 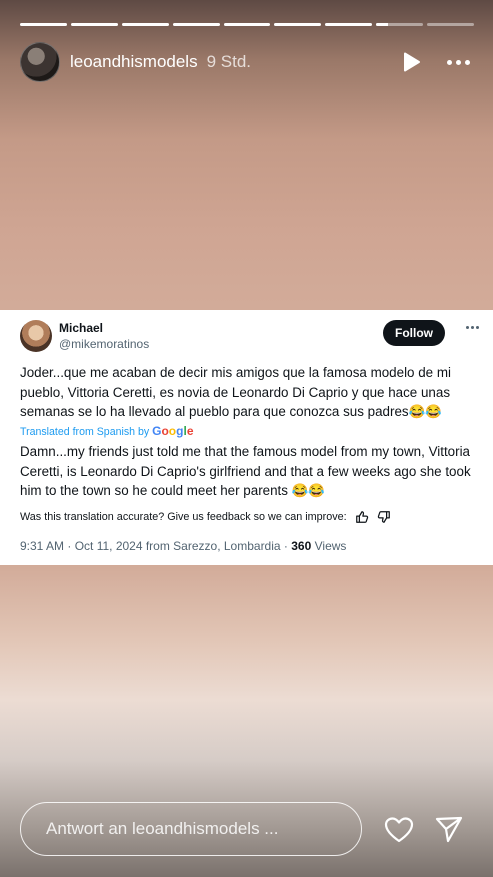 What do you see at coordinates (249, 341) in the screenshot?
I see `tweet-header: Michael @mikemoratinos Follow` at bounding box center [249, 341].